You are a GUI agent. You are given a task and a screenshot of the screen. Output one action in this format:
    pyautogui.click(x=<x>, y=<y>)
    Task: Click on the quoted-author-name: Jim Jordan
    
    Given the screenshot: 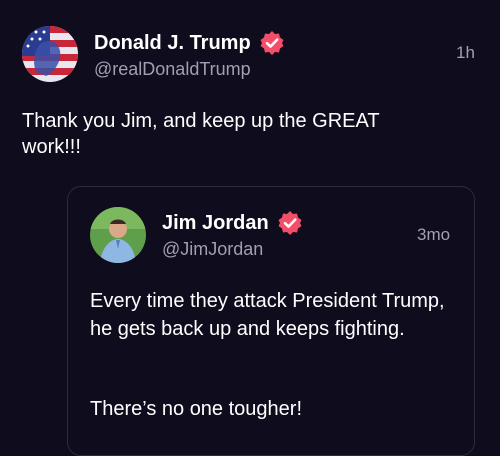 What is the action you would take?
    pyautogui.click(x=232, y=223)
    